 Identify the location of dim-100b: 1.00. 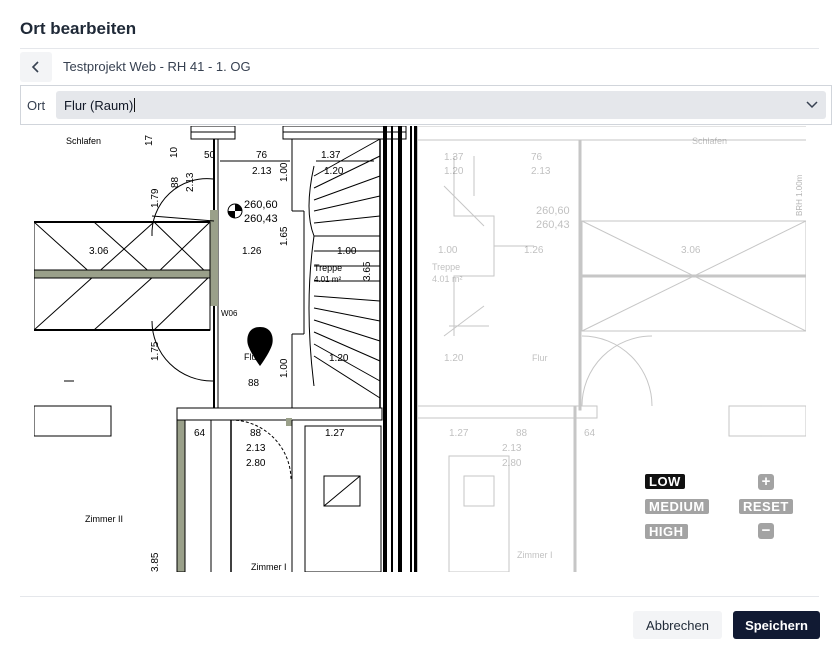
(347, 251).